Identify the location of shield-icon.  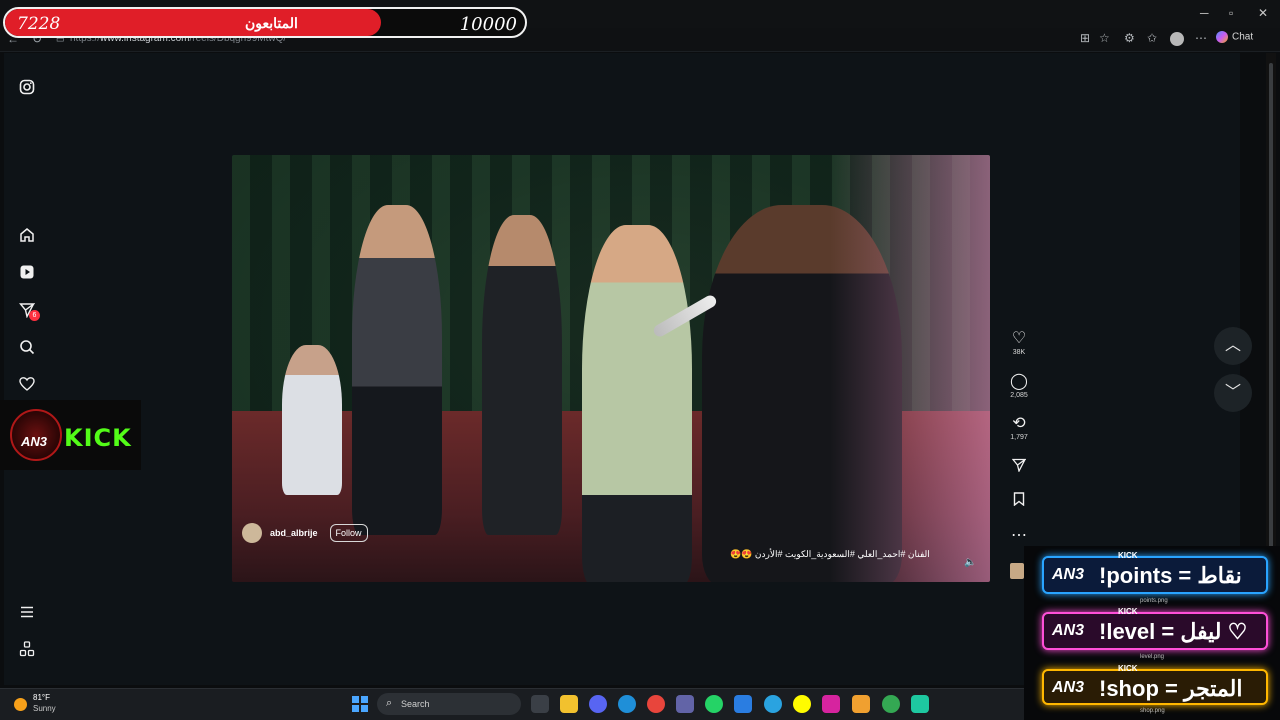
(743, 704).